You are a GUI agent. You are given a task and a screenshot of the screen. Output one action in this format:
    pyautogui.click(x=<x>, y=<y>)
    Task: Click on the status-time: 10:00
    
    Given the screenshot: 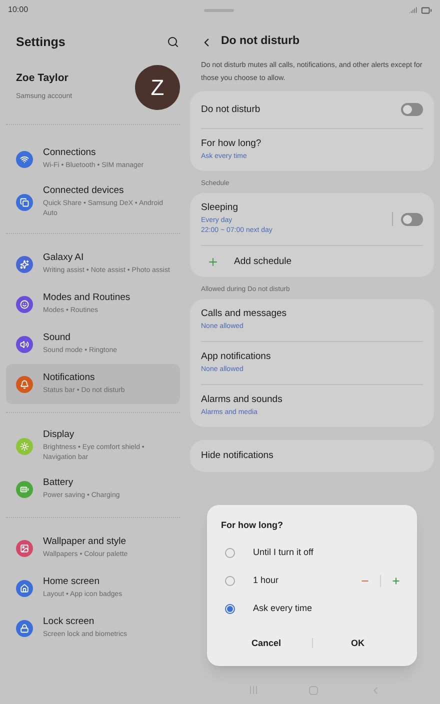 What is the action you would take?
    pyautogui.click(x=18, y=10)
    